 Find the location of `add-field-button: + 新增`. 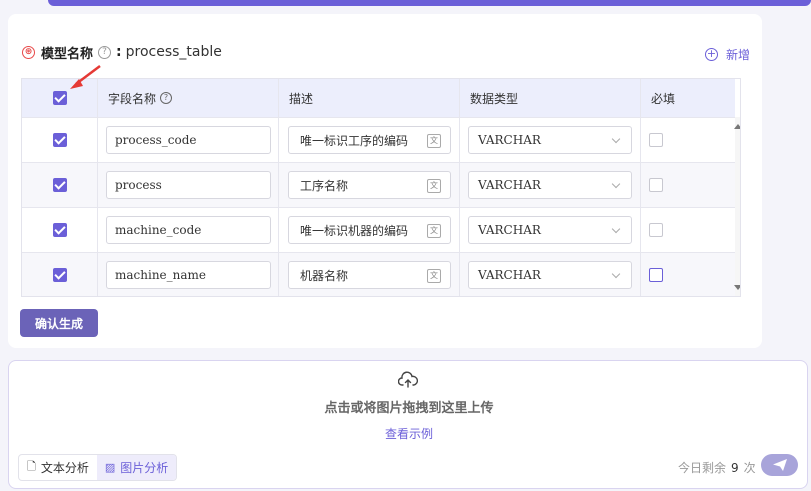

add-field-button: + 新增 is located at coordinates (727, 54).